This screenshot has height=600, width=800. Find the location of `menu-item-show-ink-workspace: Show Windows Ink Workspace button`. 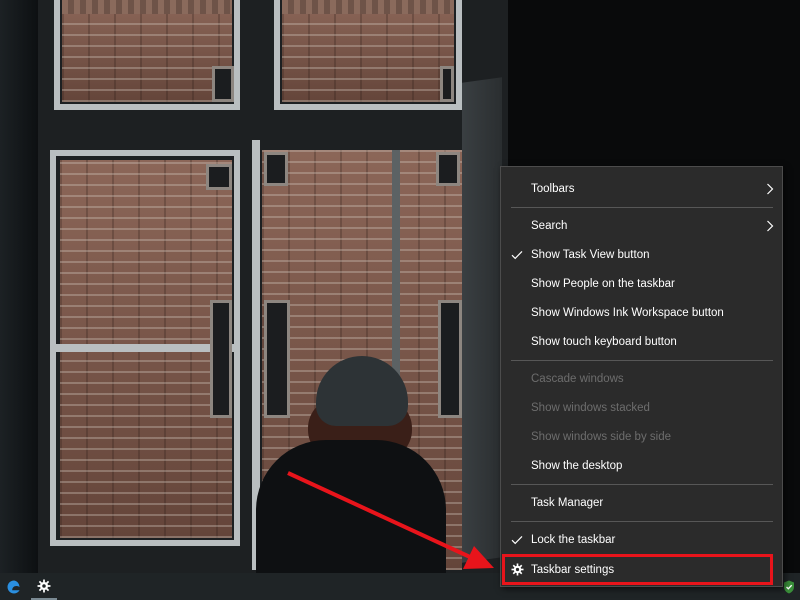

menu-item-show-ink-workspace: Show Windows Ink Workspace button is located at coordinates (641, 312).